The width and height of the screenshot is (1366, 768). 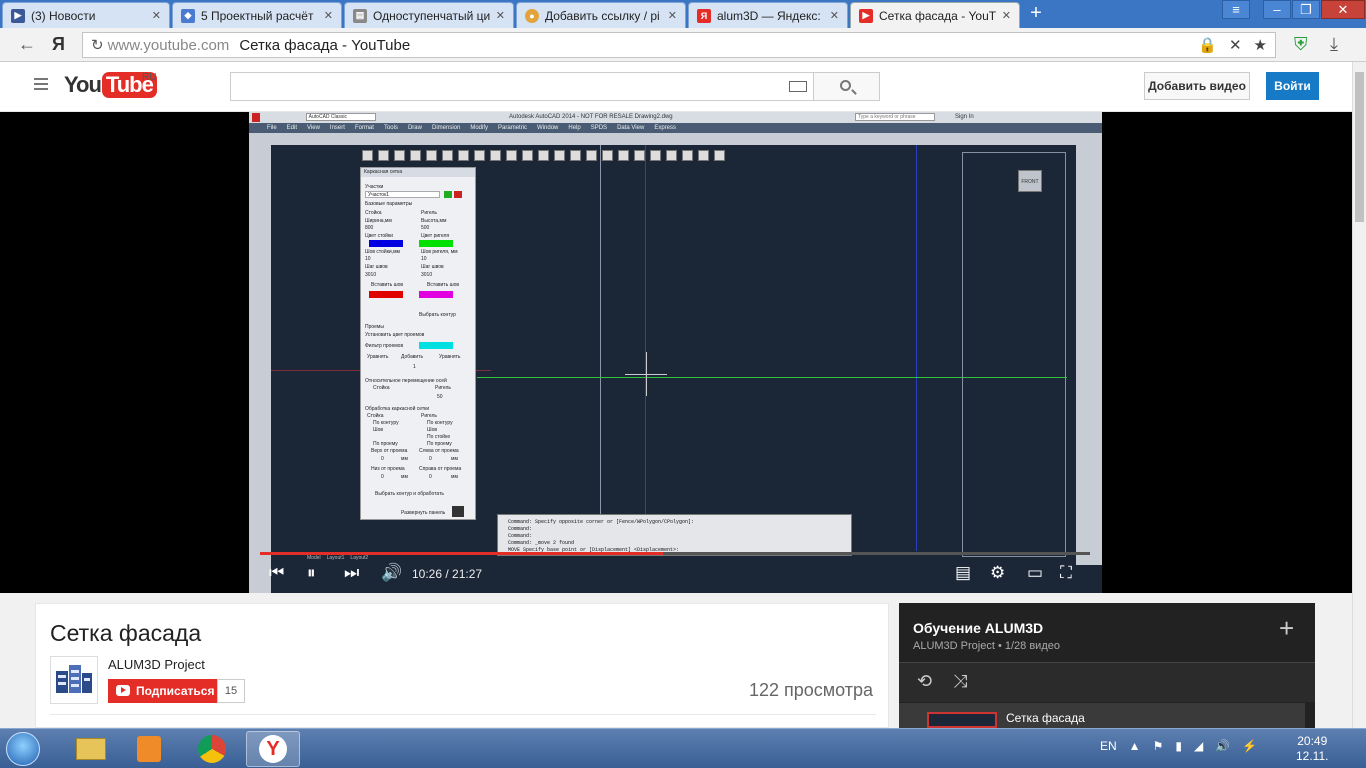 I want to click on view-count: 122 просмотра, so click(x=810, y=690).